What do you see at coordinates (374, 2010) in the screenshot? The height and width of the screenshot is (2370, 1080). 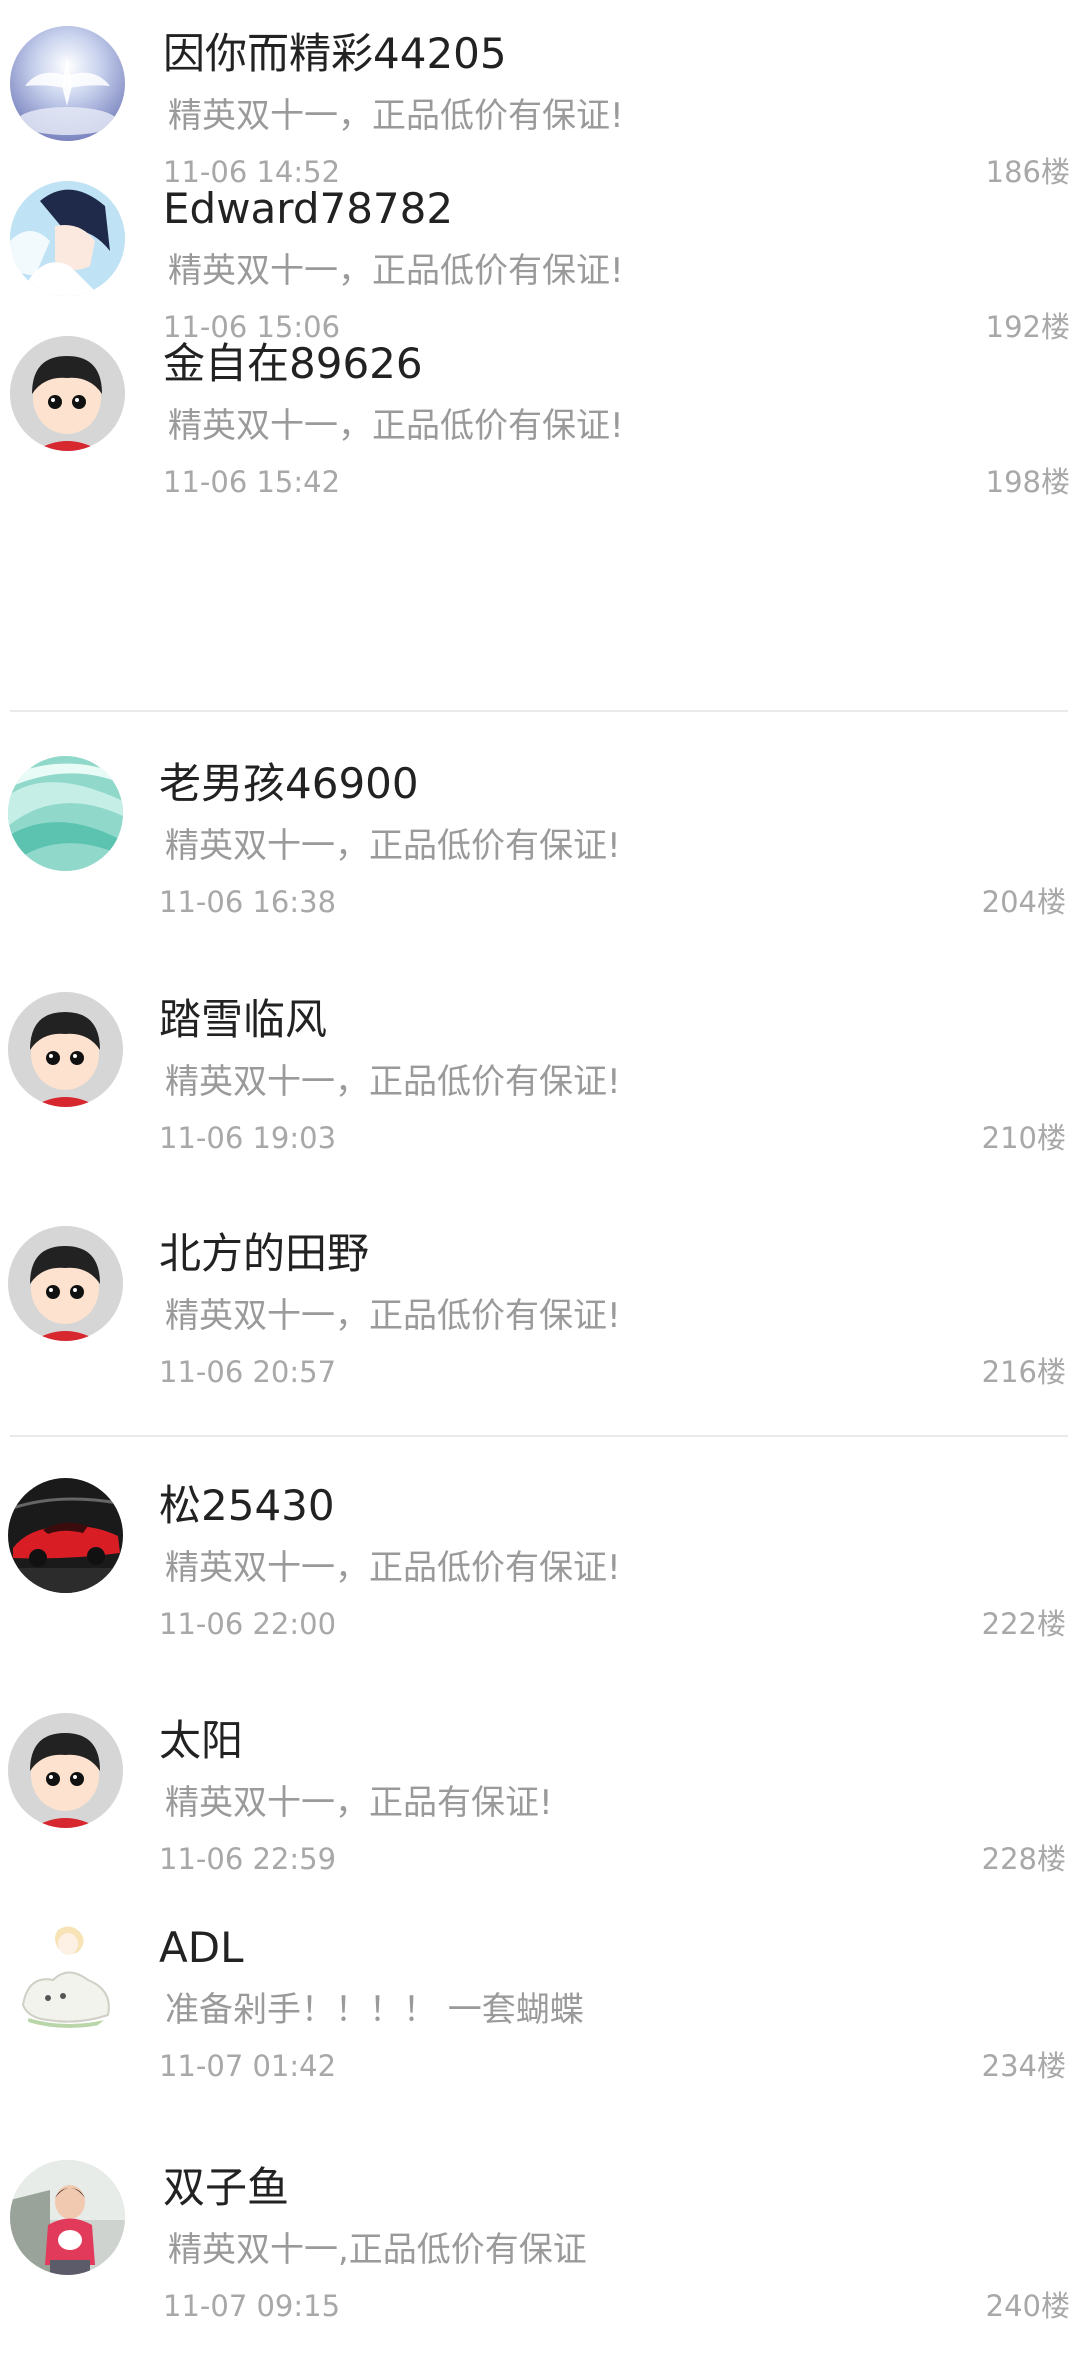 I see `reply-content: 准备剁手！！！！ 一套蝴蝶` at bounding box center [374, 2010].